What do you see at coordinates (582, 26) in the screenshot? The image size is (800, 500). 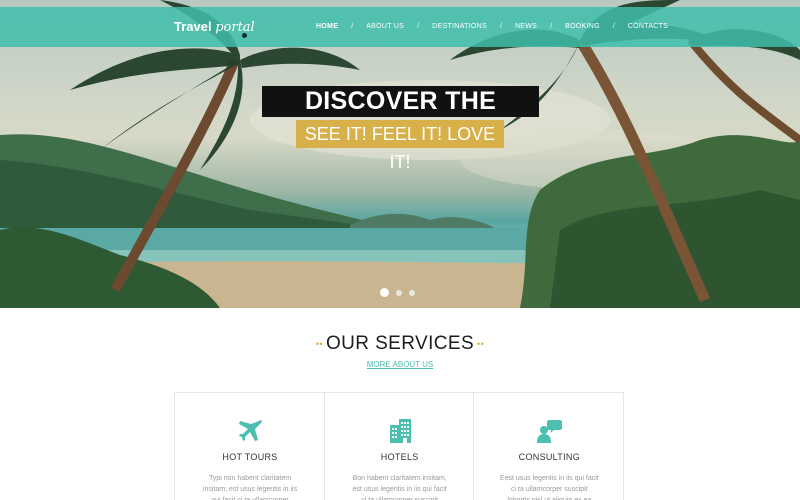 I see `nav-item-booking: BOOKING` at bounding box center [582, 26].